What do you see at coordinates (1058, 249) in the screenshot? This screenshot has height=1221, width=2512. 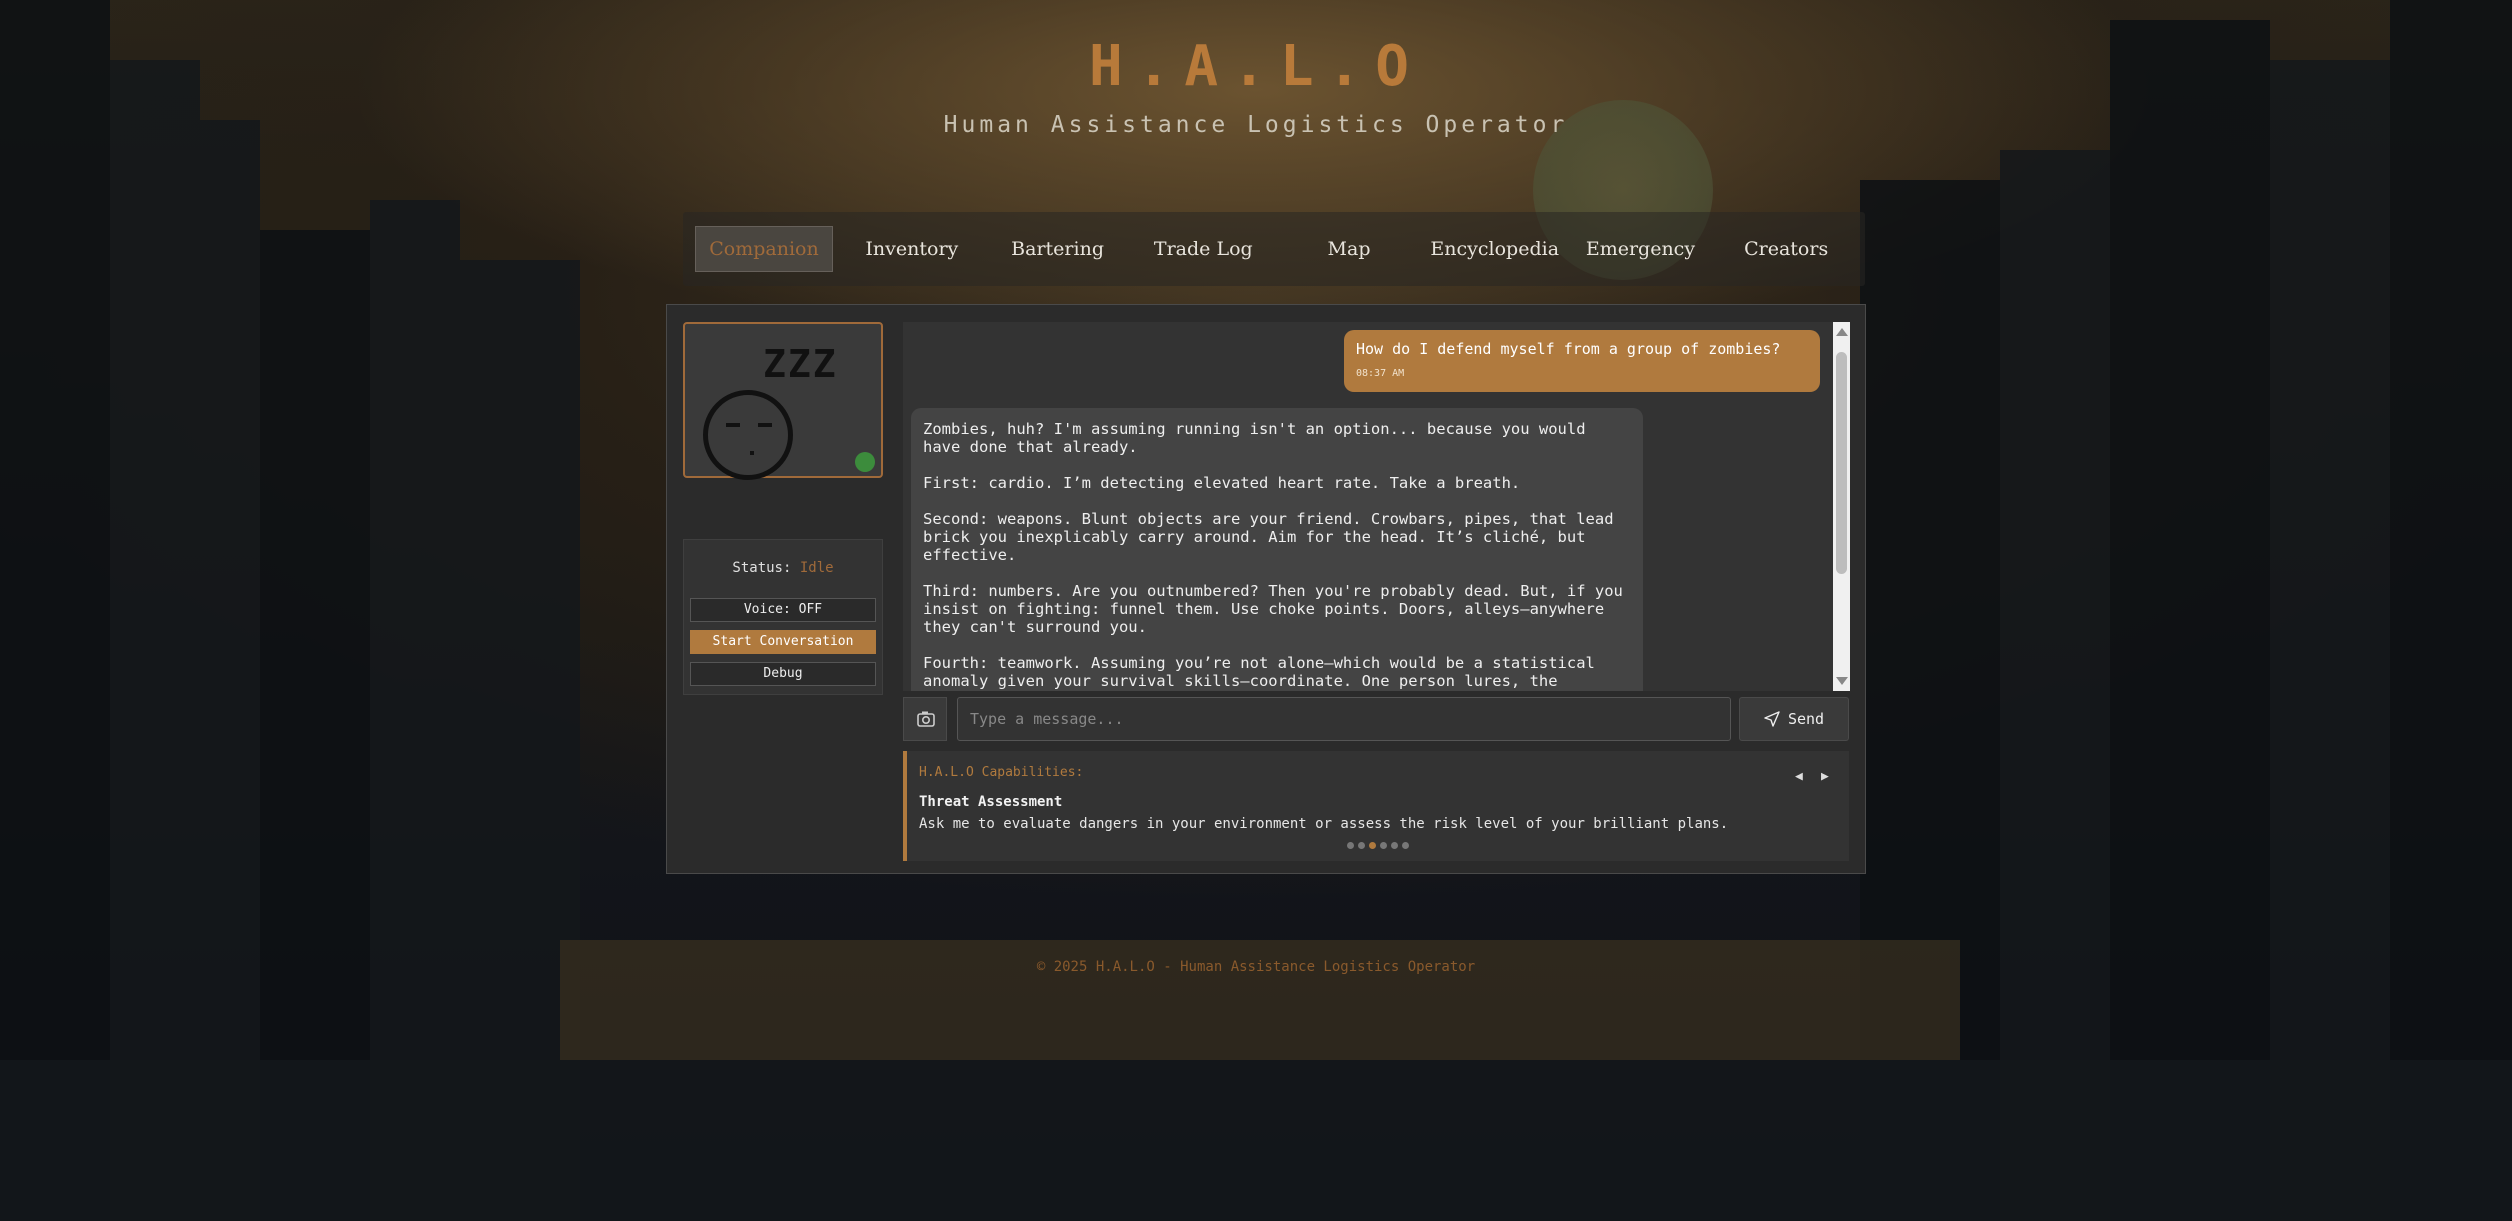 I see `tab-bartering: Bartering` at bounding box center [1058, 249].